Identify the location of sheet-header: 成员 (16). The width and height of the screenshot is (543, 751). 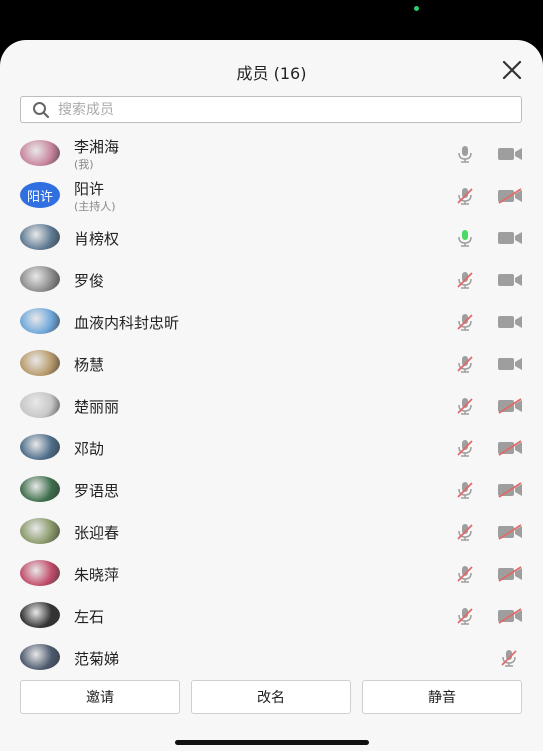
(271, 70).